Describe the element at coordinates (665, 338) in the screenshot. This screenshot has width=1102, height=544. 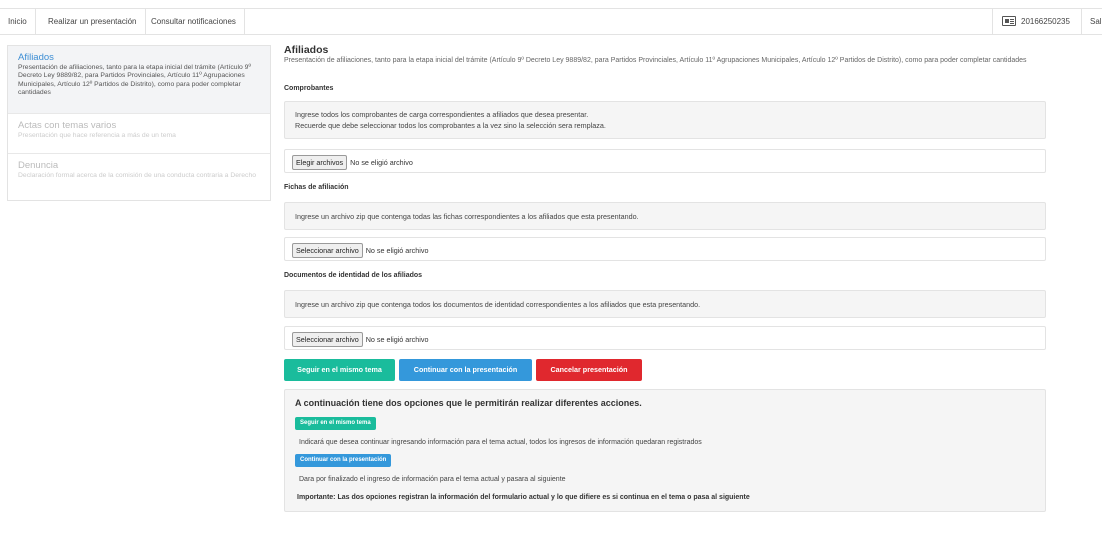
I see `file-input-documentos: Seleccionar archivo No se eligió archivo` at that location.